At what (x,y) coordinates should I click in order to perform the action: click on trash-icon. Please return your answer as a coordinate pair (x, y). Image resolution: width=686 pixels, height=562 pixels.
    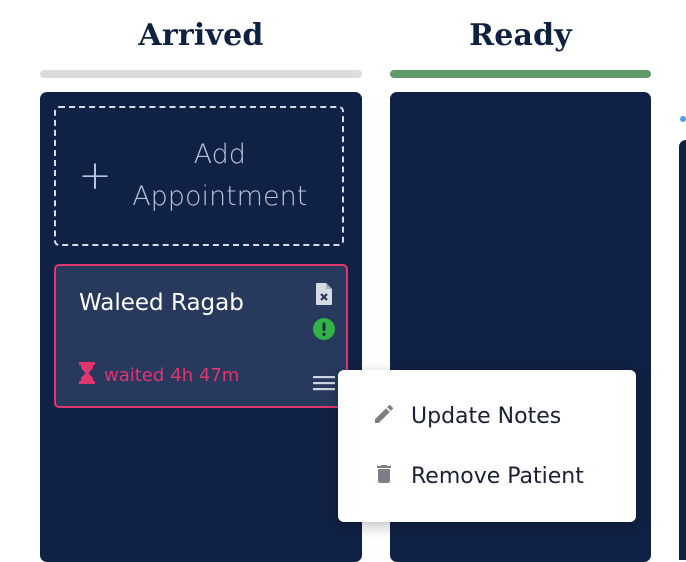
    Looking at the image, I should click on (384, 476).